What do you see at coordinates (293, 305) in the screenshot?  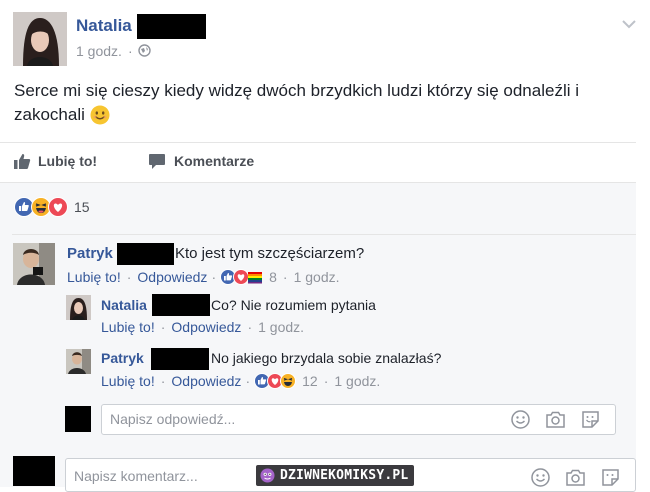 I see `reply-text: Co? Nie rozumiem pytania` at bounding box center [293, 305].